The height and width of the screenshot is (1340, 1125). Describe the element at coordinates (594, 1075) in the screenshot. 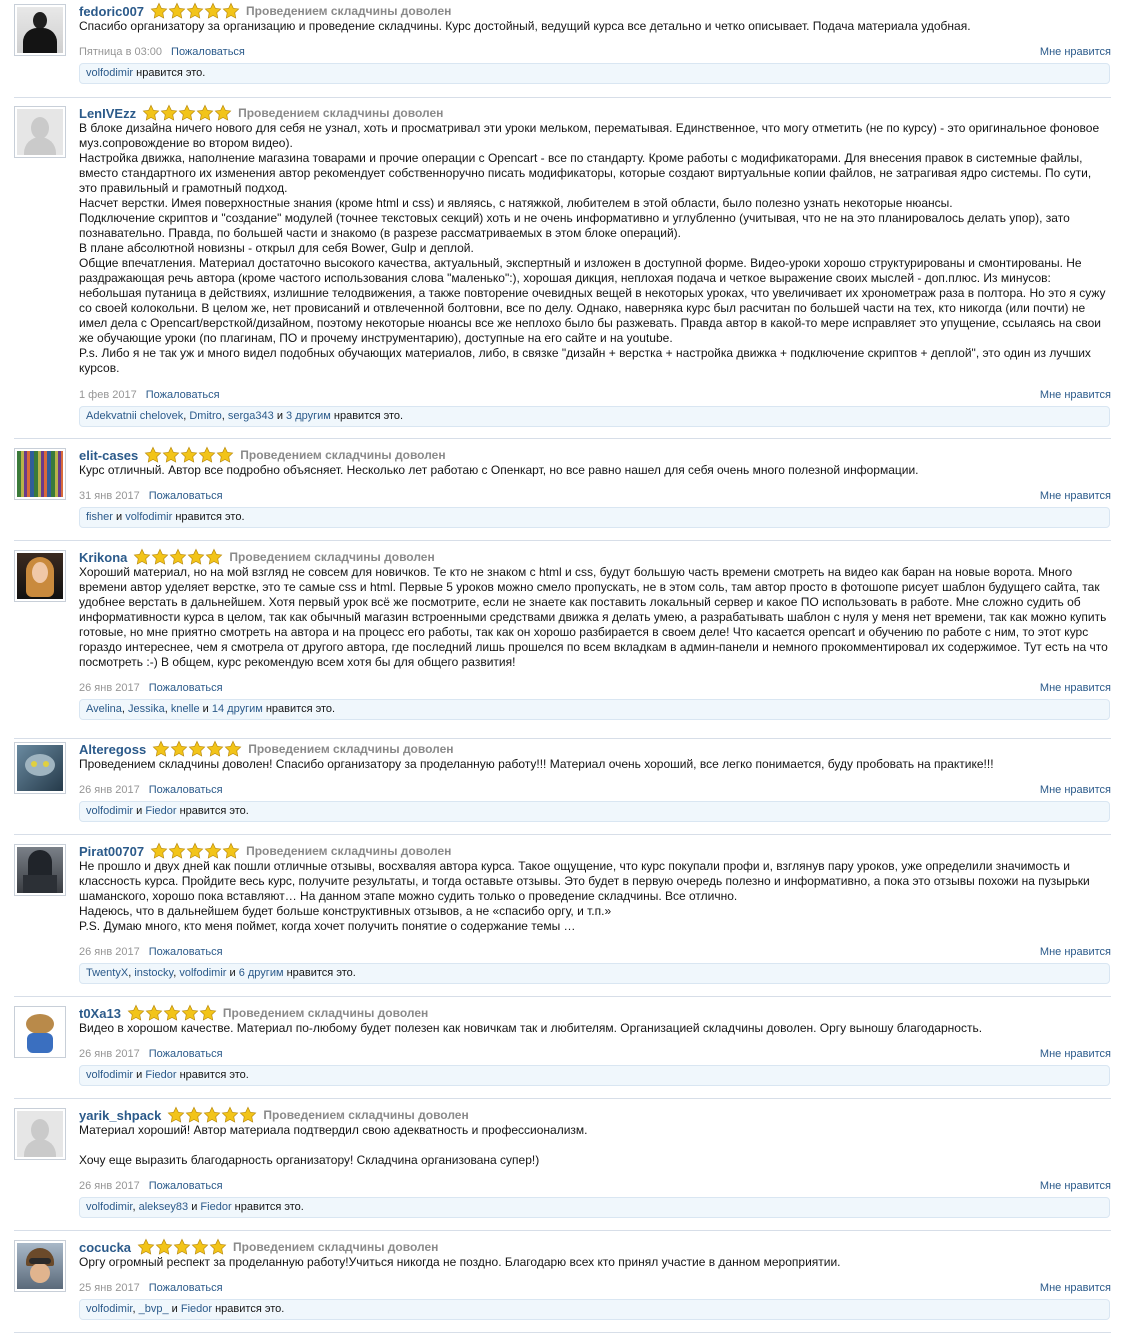

I see `likes-summary: volfodimir и Fiedor нравится это.` at that location.